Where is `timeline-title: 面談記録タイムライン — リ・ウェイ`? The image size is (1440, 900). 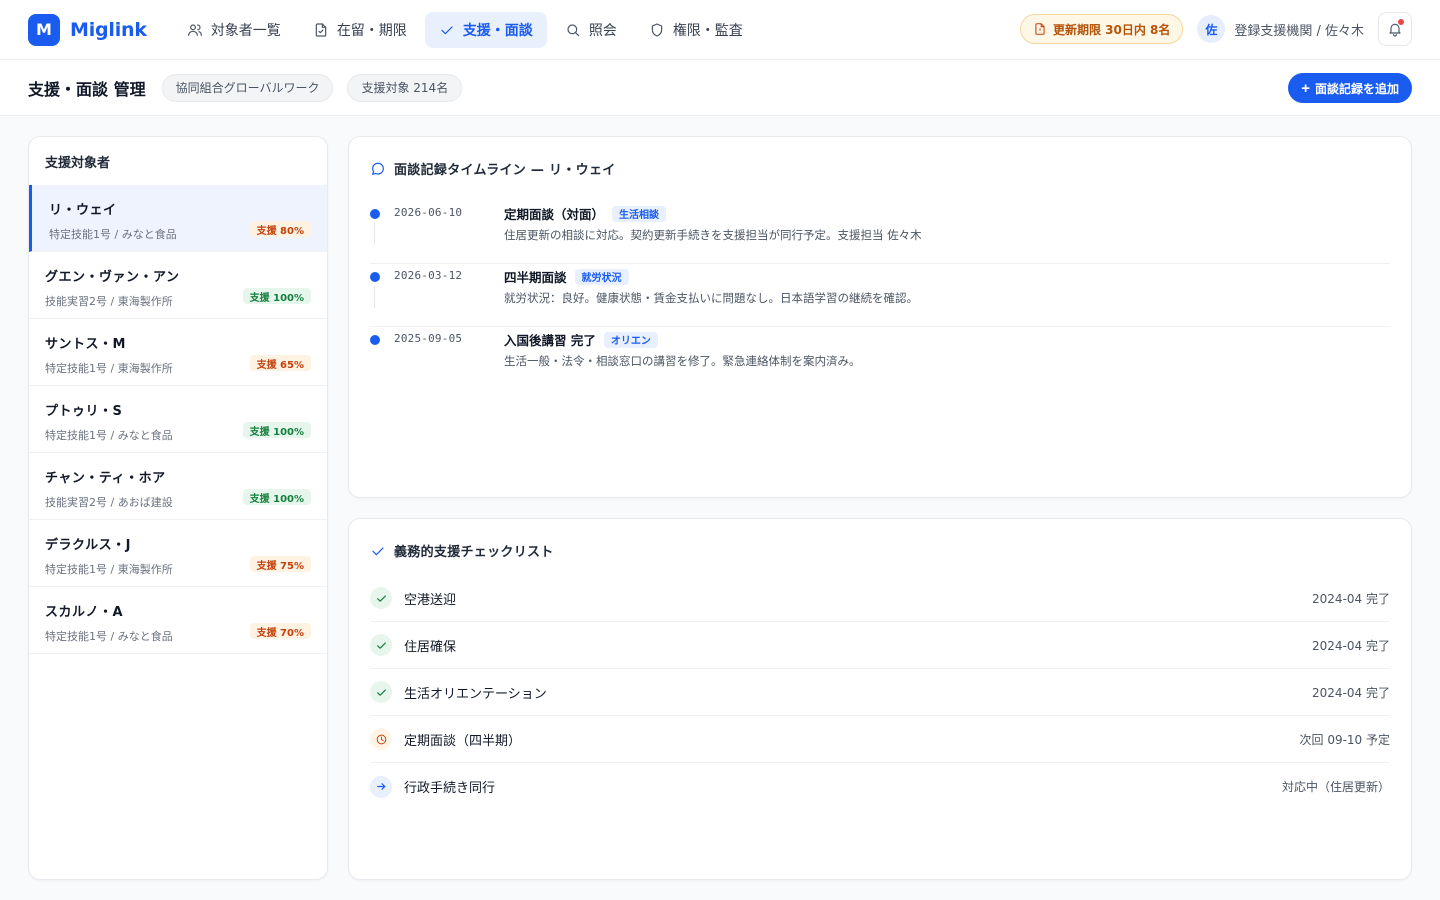 timeline-title: 面談記録タイムライン — リ・ウェイ is located at coordinates (493, 168).